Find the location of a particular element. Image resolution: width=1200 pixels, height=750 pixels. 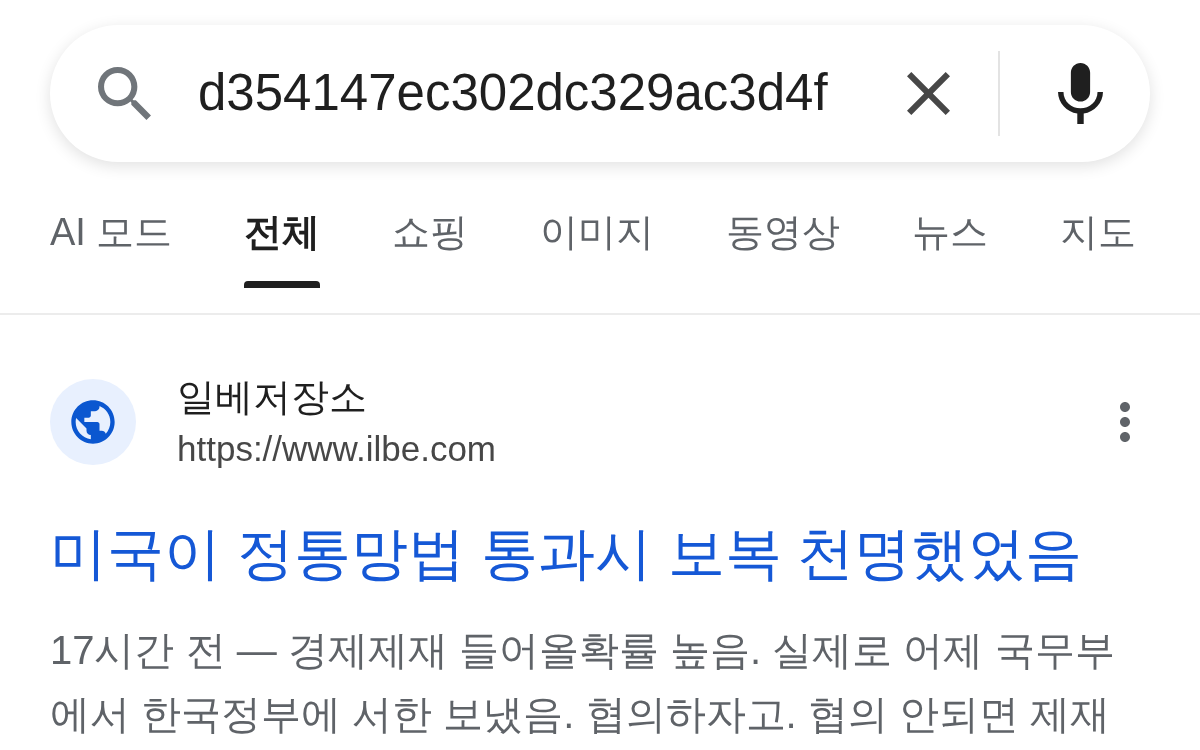

search-field: d354147ec302dc329ac3d4f is located at coordinates (528, 93).